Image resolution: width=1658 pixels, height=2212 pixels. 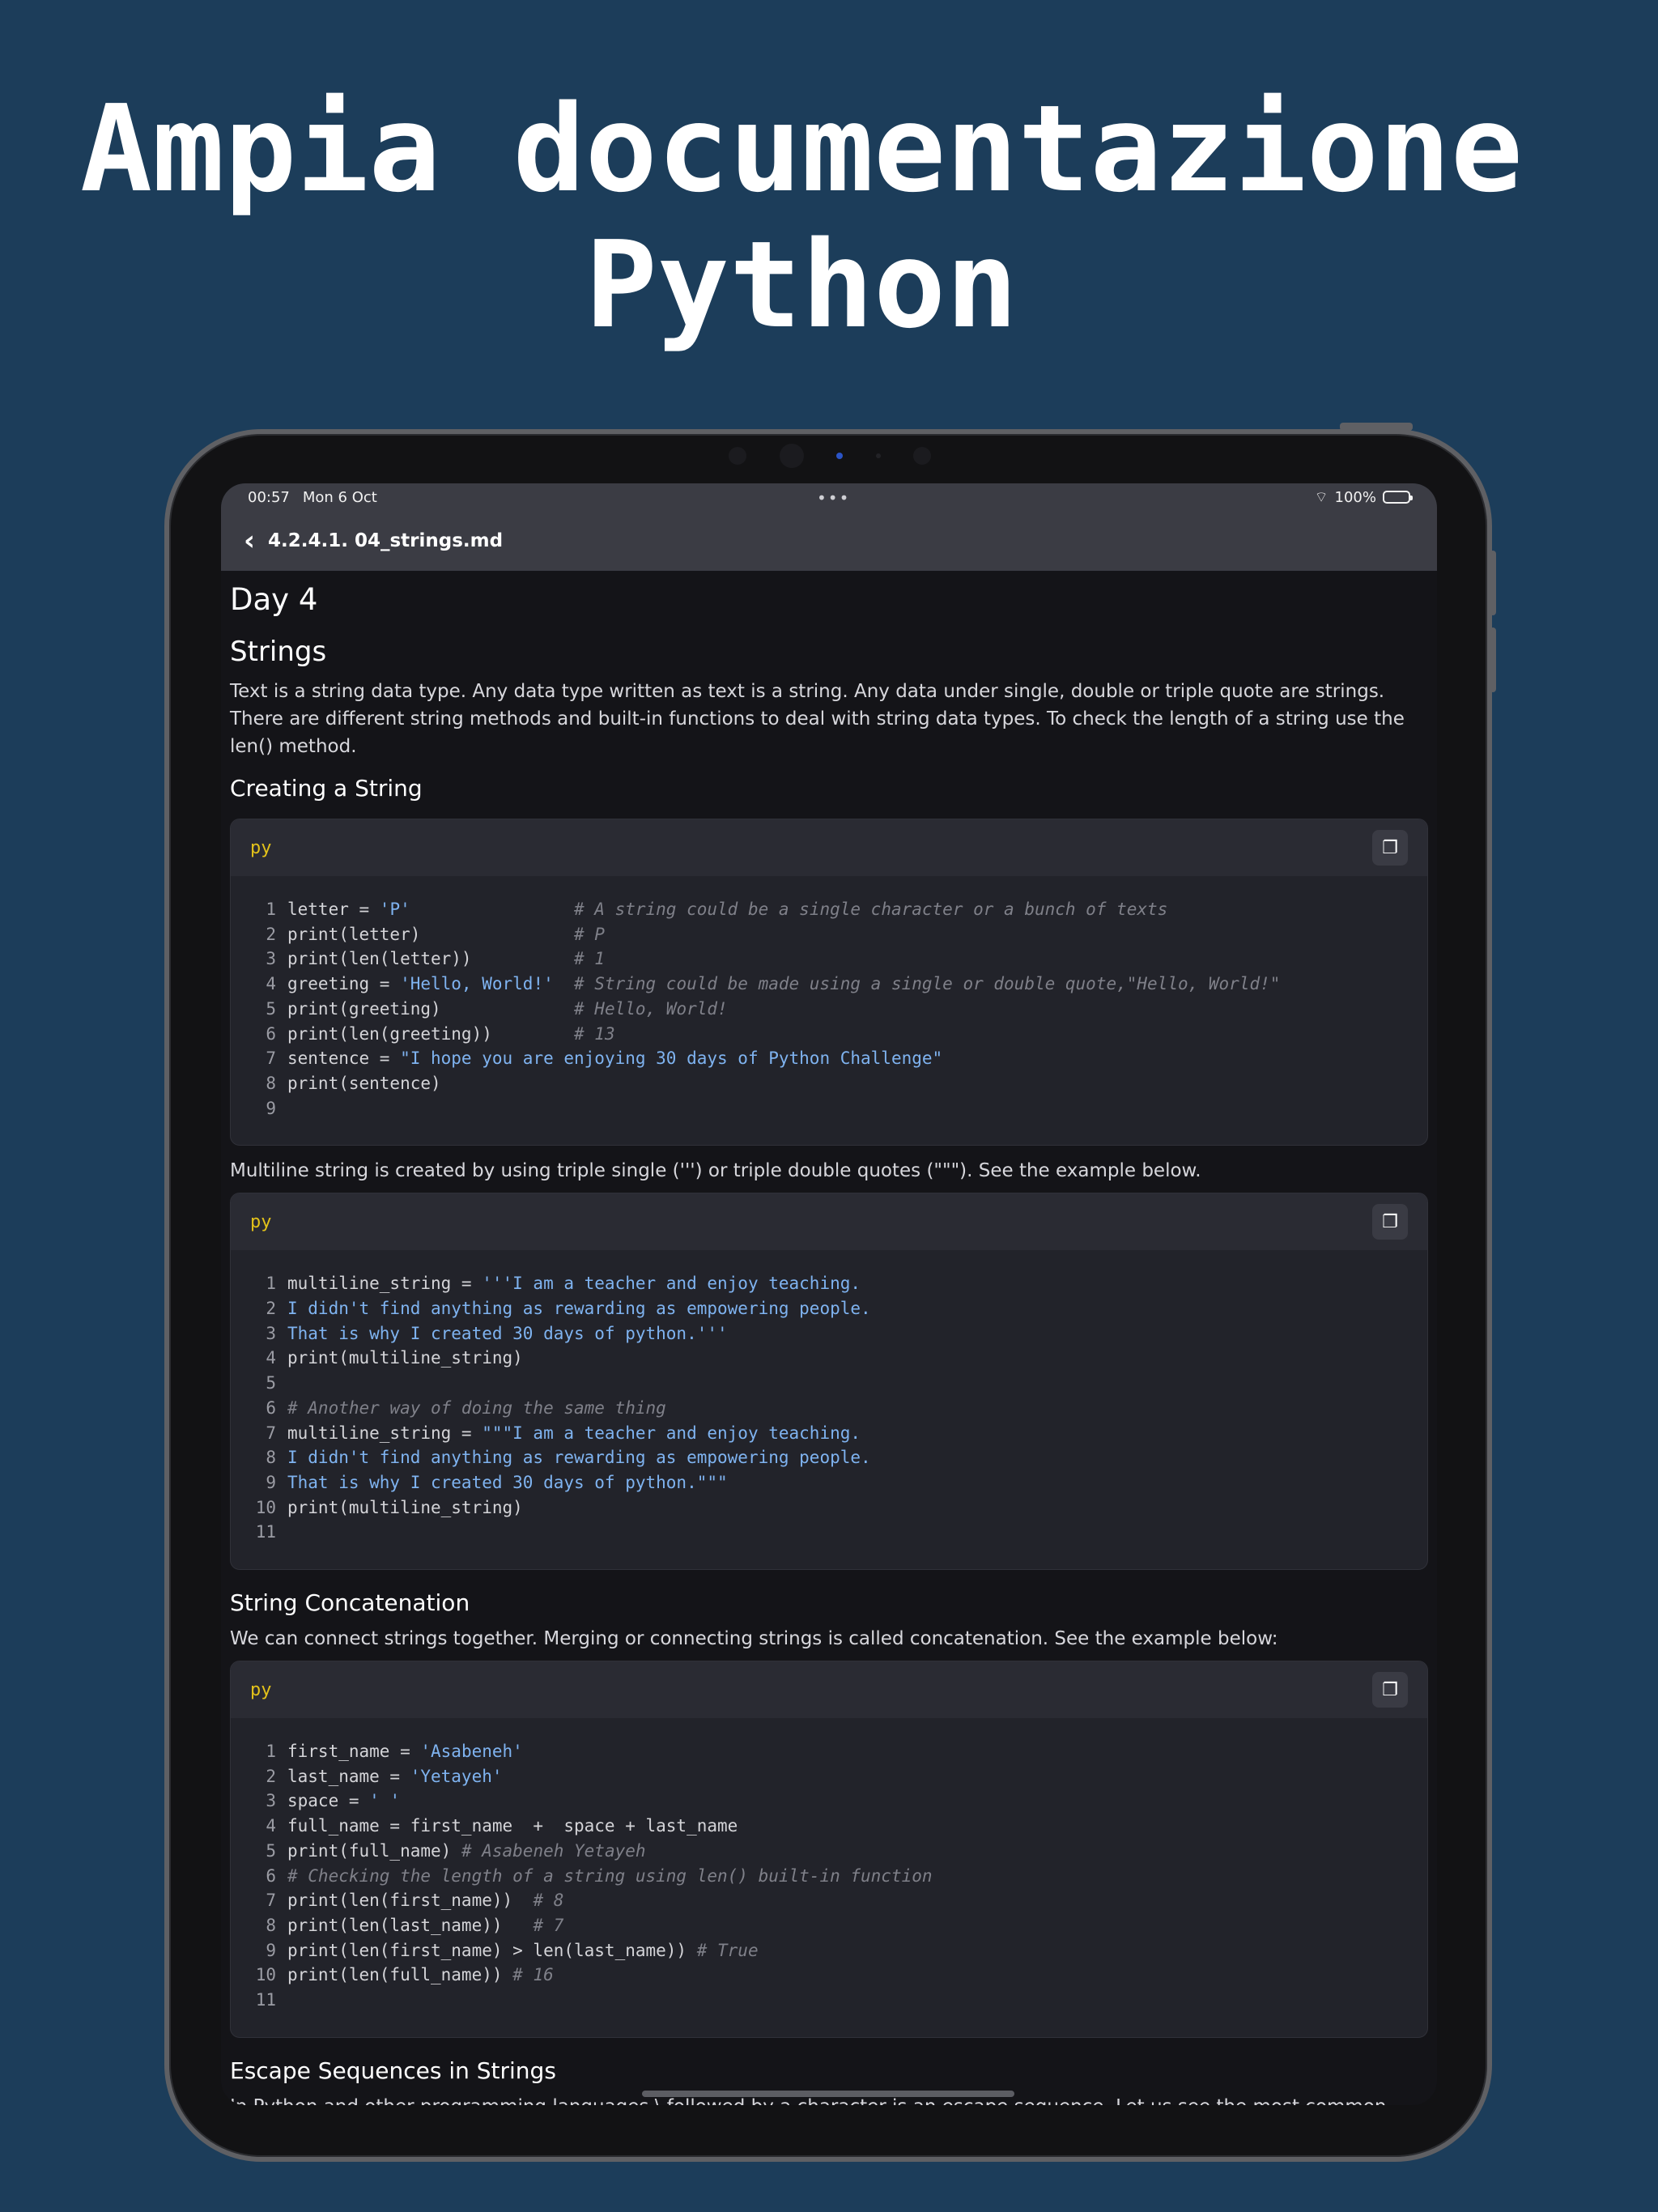 I want to click on code-token: sentence =, so click(x=344, y=1059).